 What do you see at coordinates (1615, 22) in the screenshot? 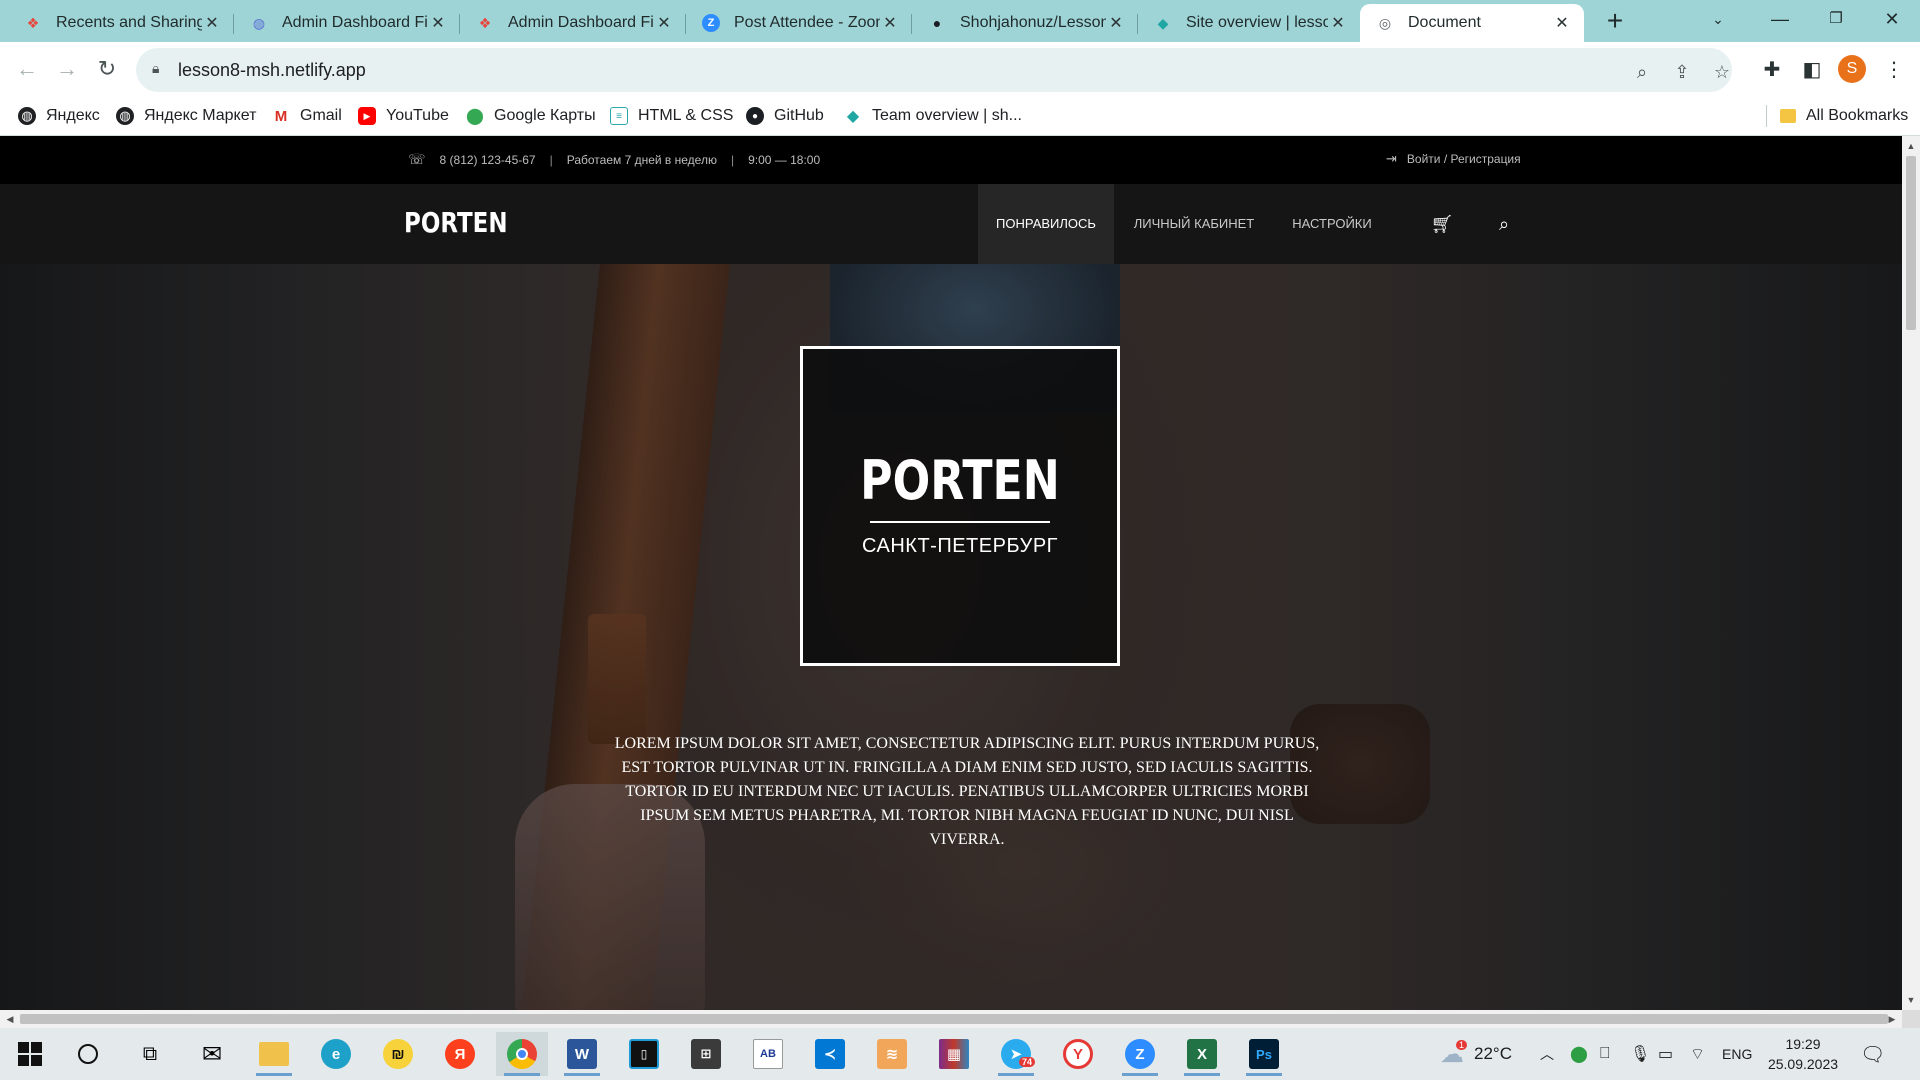
I see `new-tab-button: +` at bounding box center [1615, 22].